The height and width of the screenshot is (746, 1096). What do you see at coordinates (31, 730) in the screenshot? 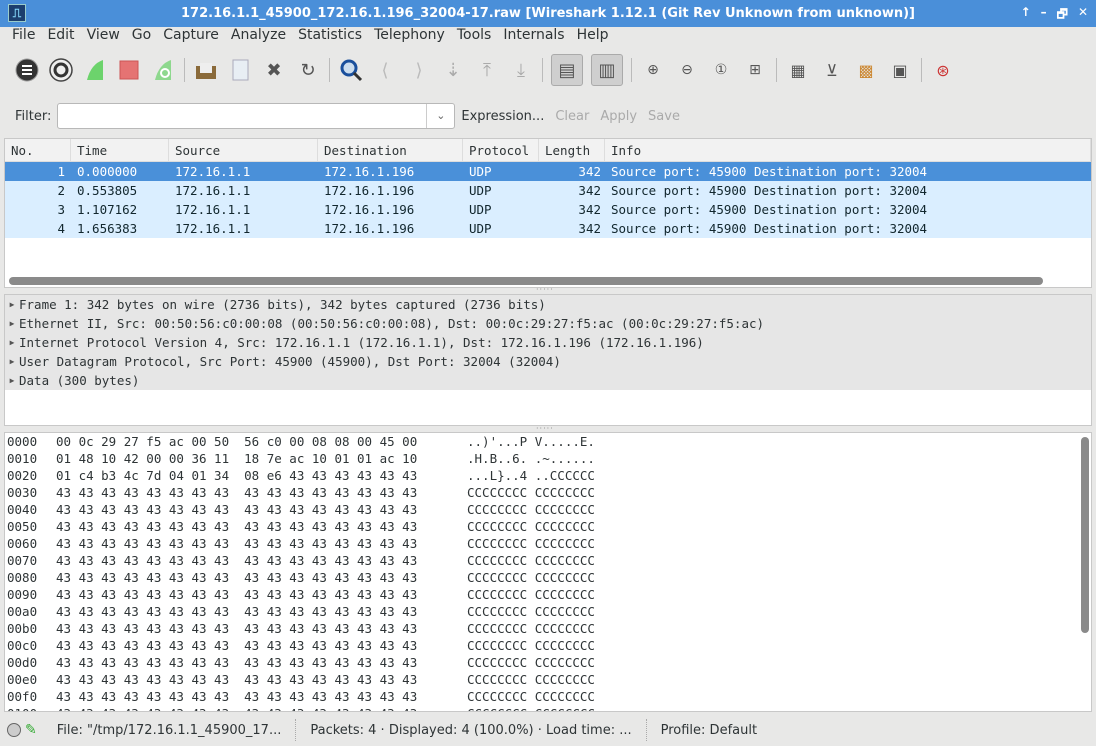
I see `edit-comment-icon: ✎` at bounding box center [31, 730].